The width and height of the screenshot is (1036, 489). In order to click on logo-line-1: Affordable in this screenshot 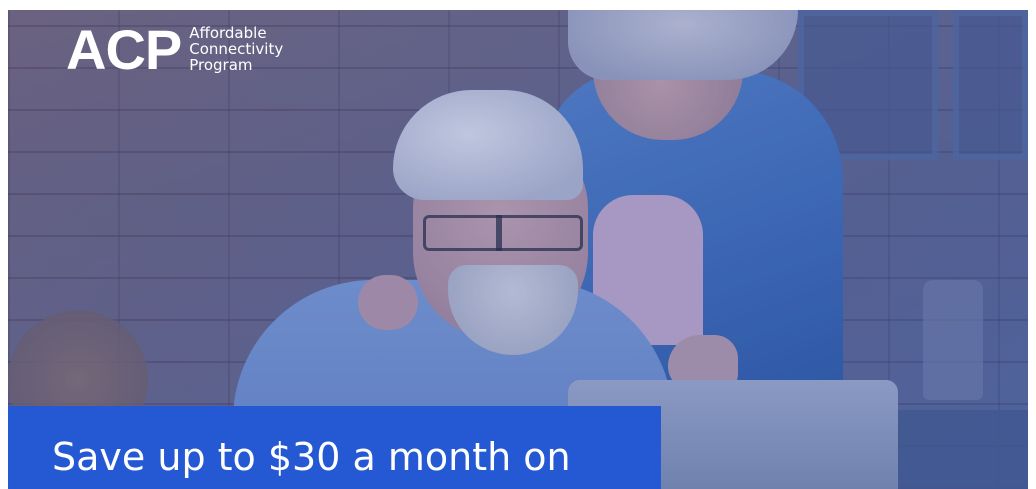, I will do `click(228, 33)`.